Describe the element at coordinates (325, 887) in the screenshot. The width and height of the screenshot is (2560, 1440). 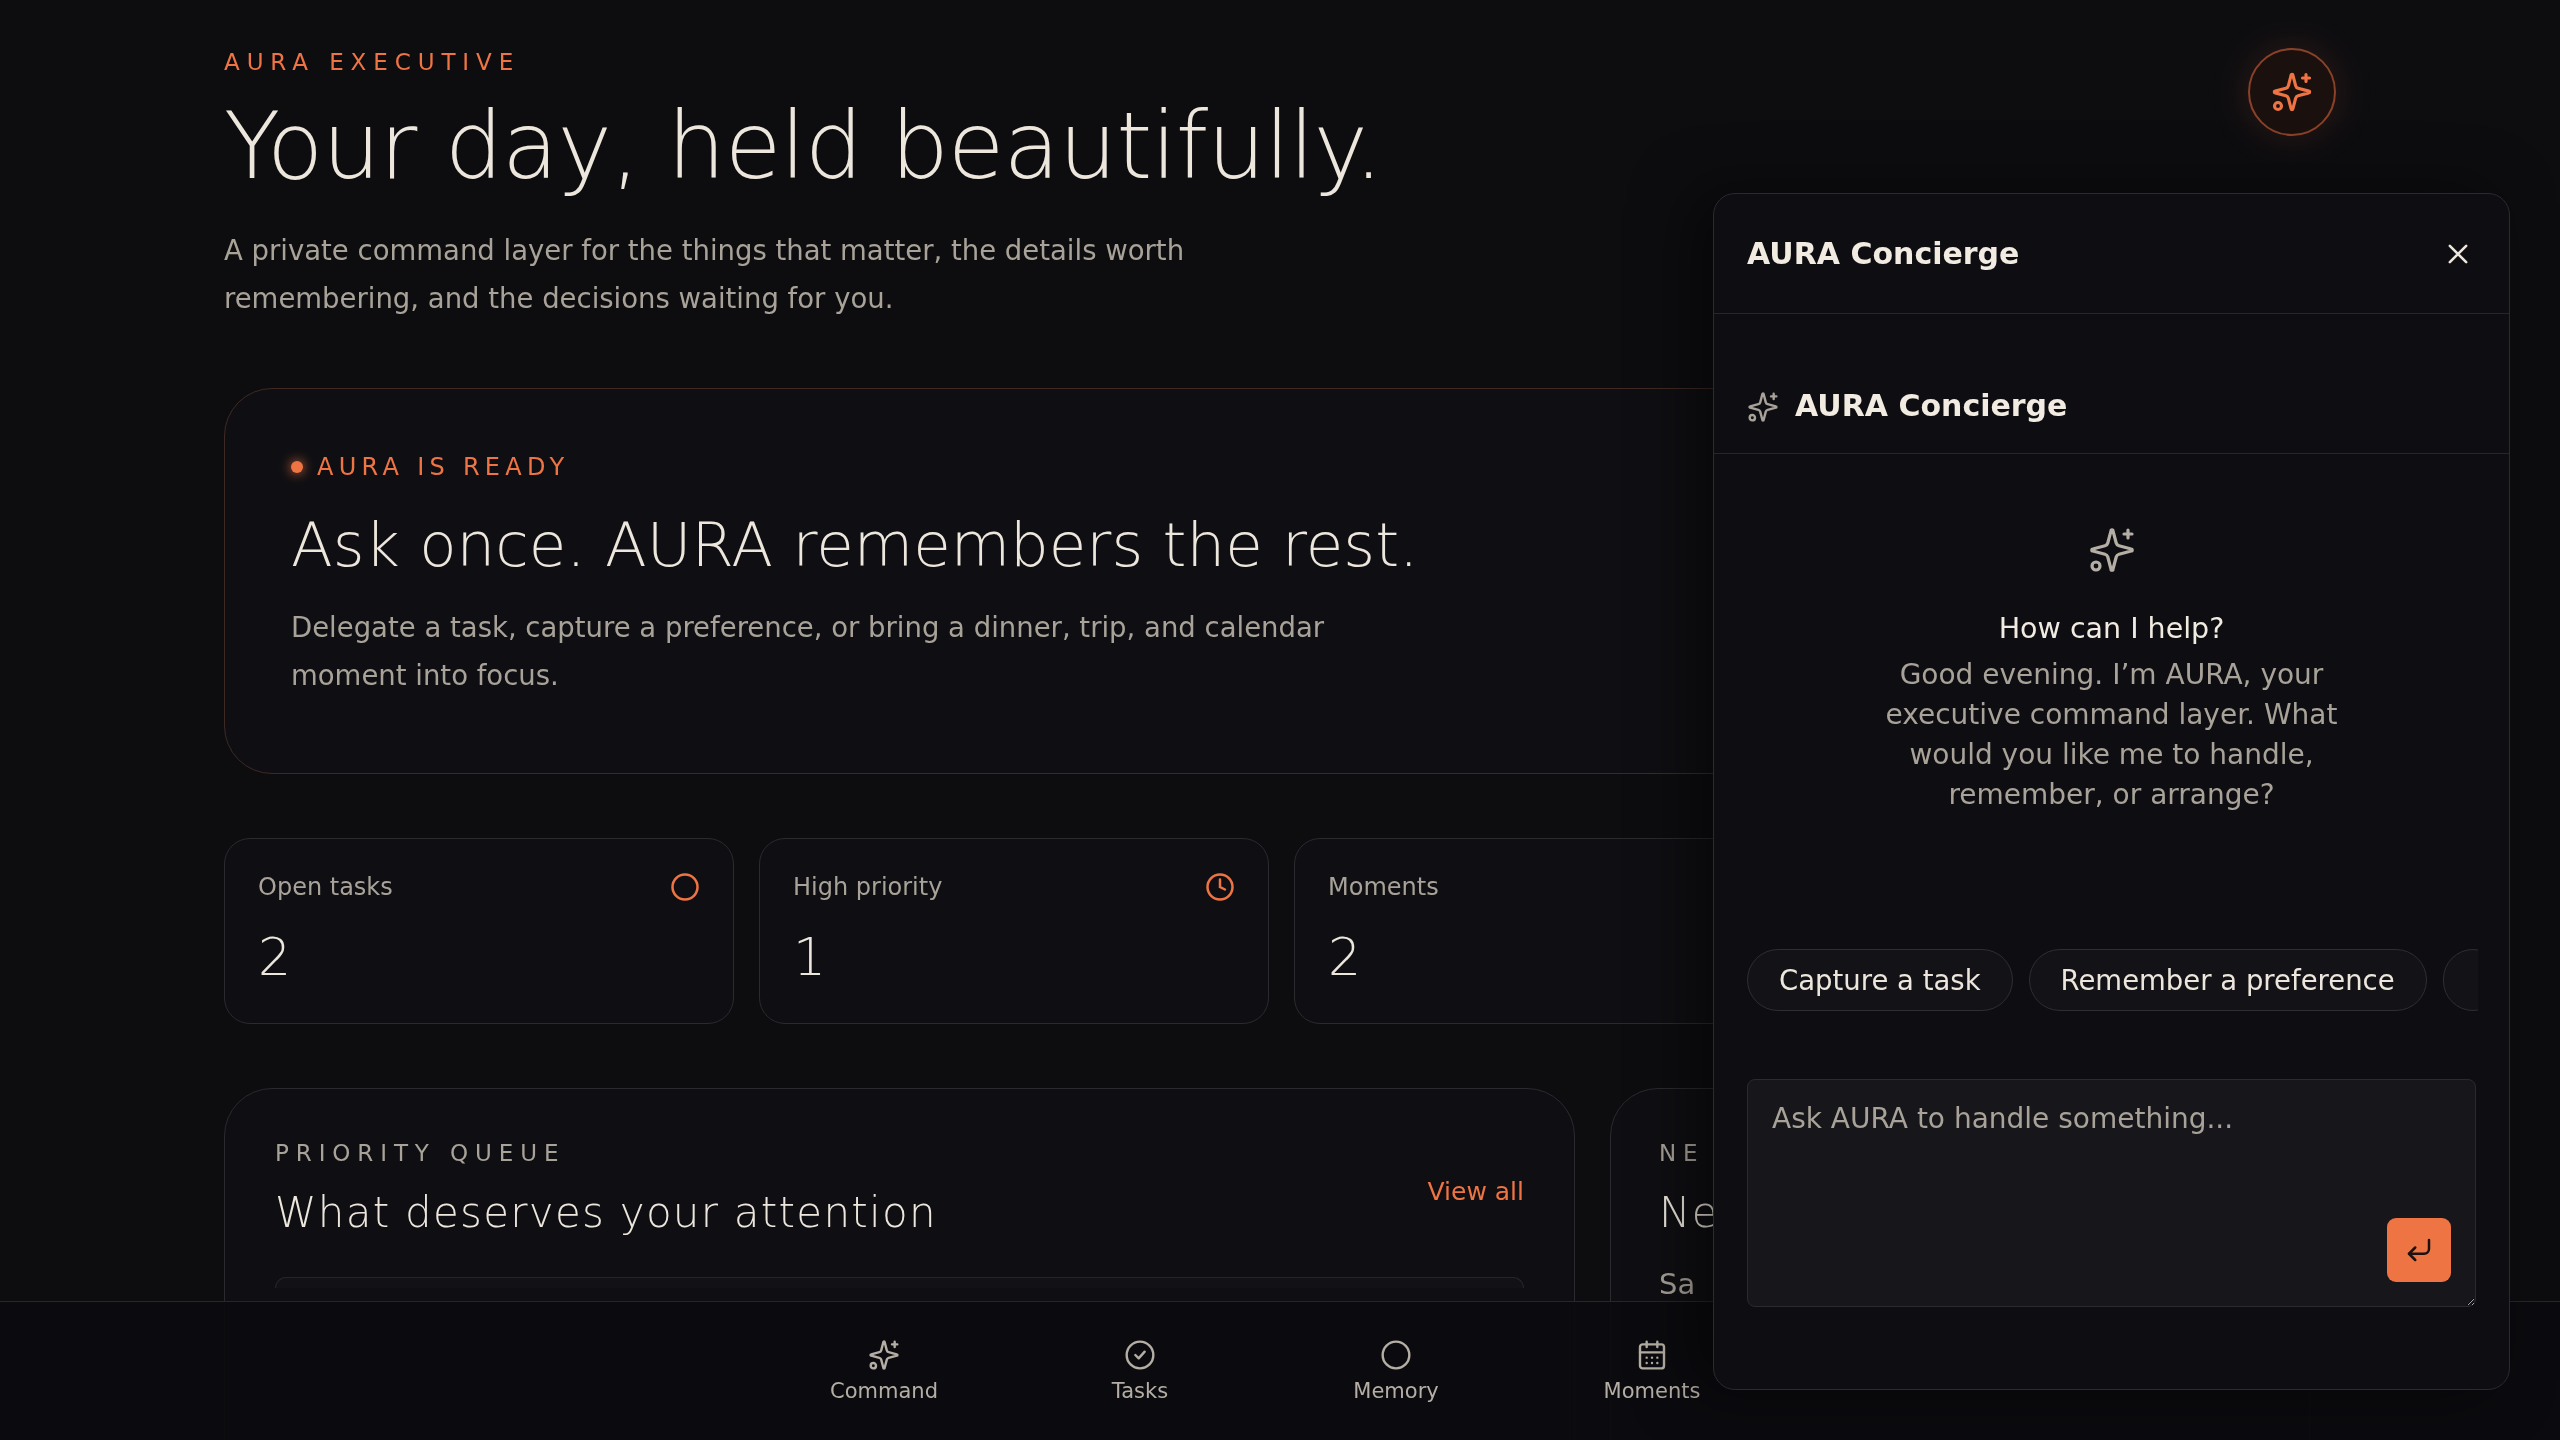
I see `stat-label: Open tasks` at that location.